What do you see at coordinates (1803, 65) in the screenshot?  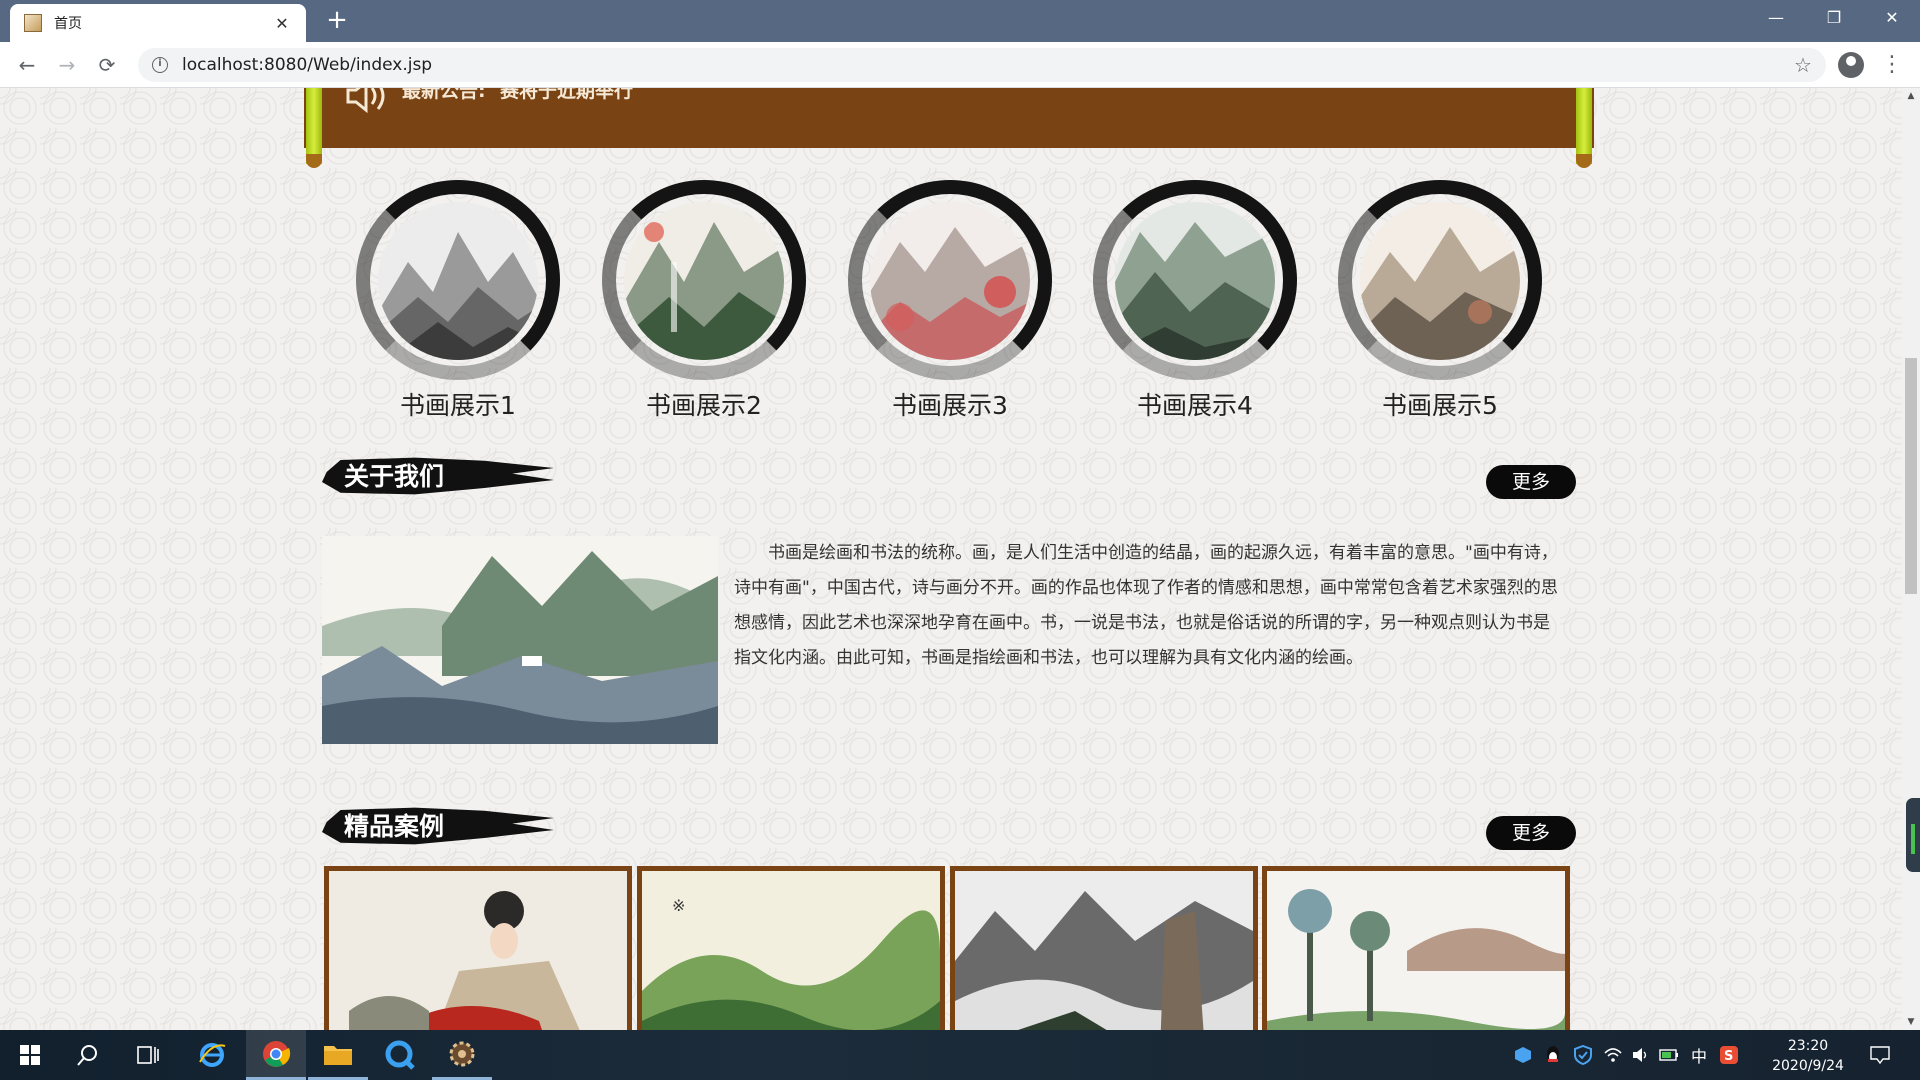 I see `bookmark-star-icon: ☆` at bounding box center [1803, 65].